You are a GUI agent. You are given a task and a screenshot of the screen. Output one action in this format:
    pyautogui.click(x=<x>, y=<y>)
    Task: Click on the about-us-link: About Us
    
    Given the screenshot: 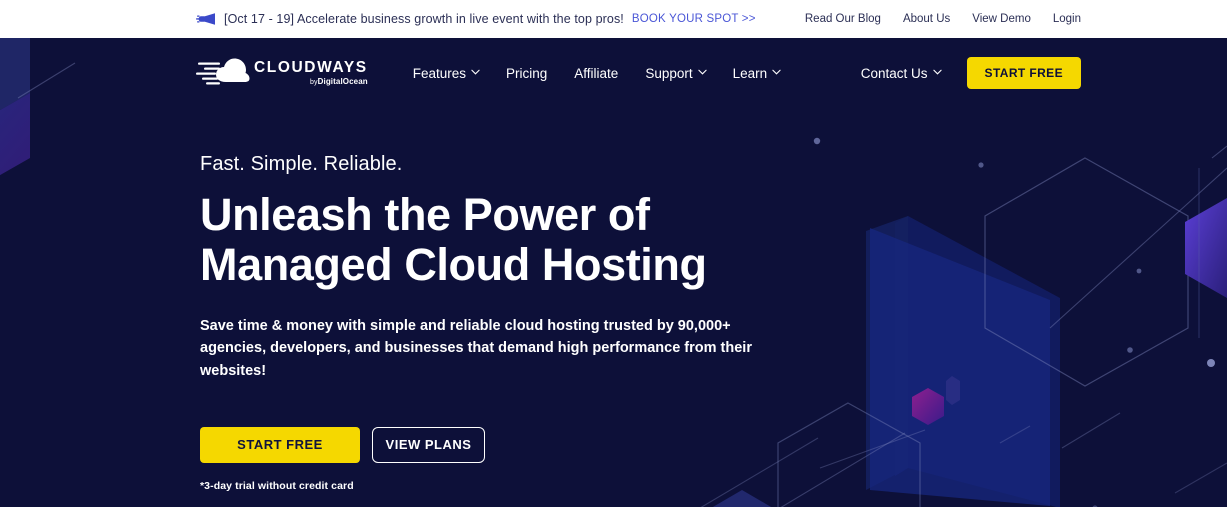 What is the action you would take?
    pyautogui.click(x=926, y=19)
    